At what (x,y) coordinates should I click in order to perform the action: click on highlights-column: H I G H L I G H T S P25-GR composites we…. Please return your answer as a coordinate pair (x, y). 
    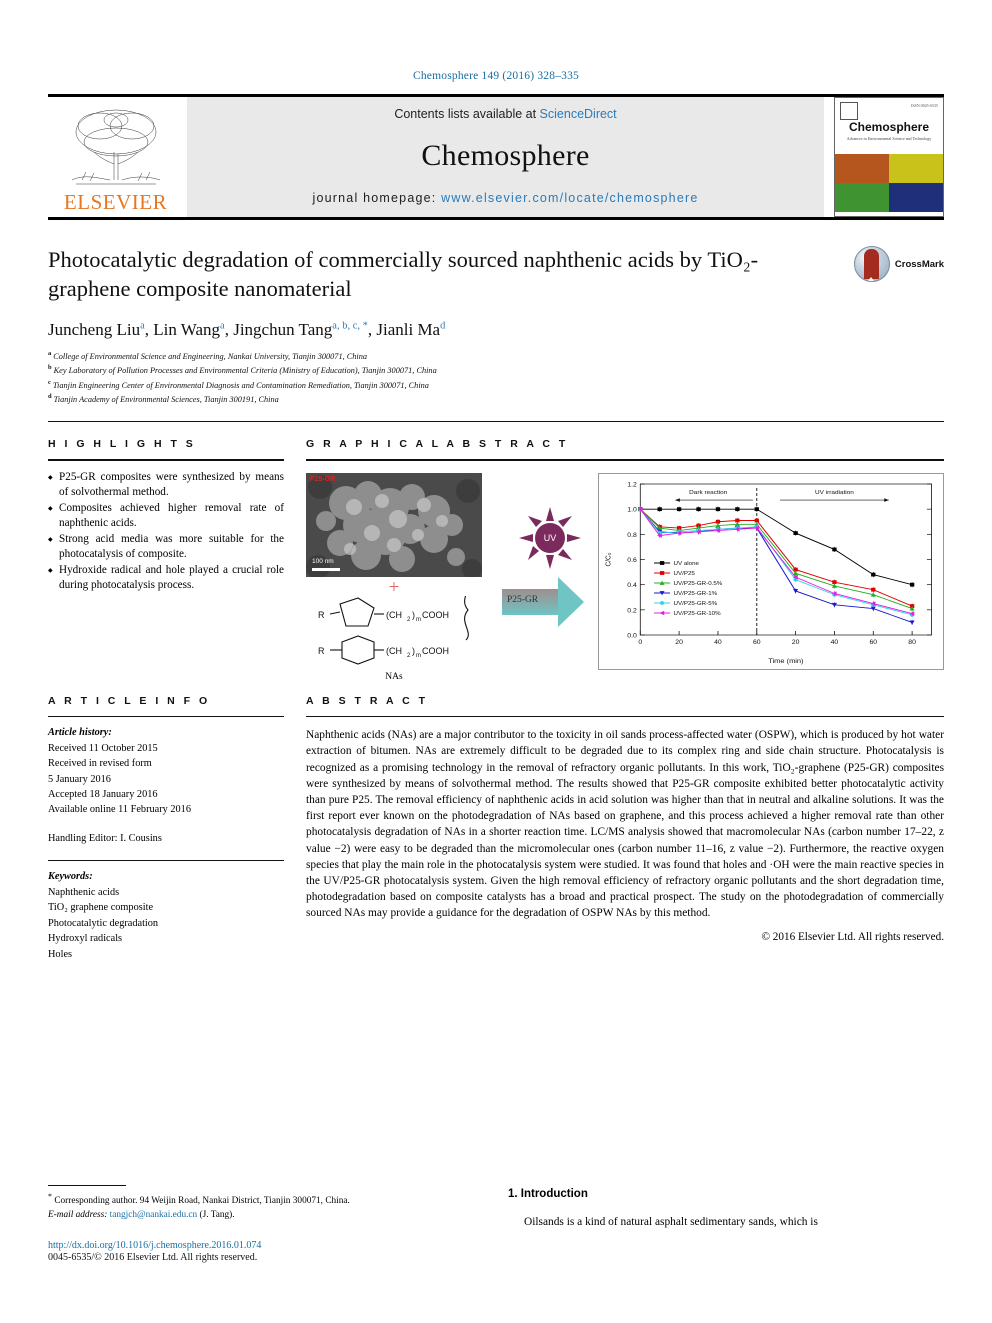
    Looking at the image, I should click on (177, 550).